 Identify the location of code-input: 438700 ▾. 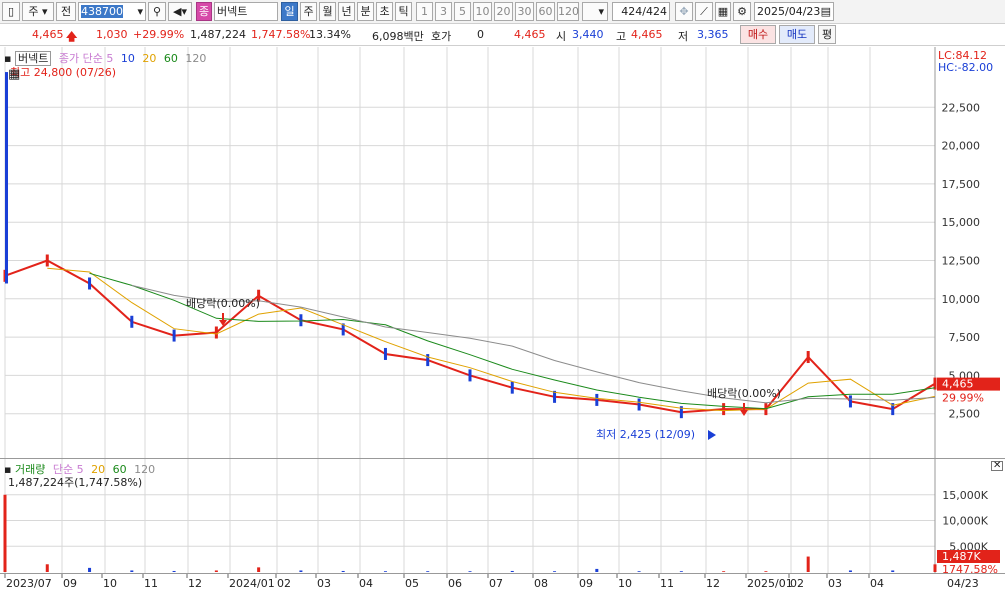
(112, 11).